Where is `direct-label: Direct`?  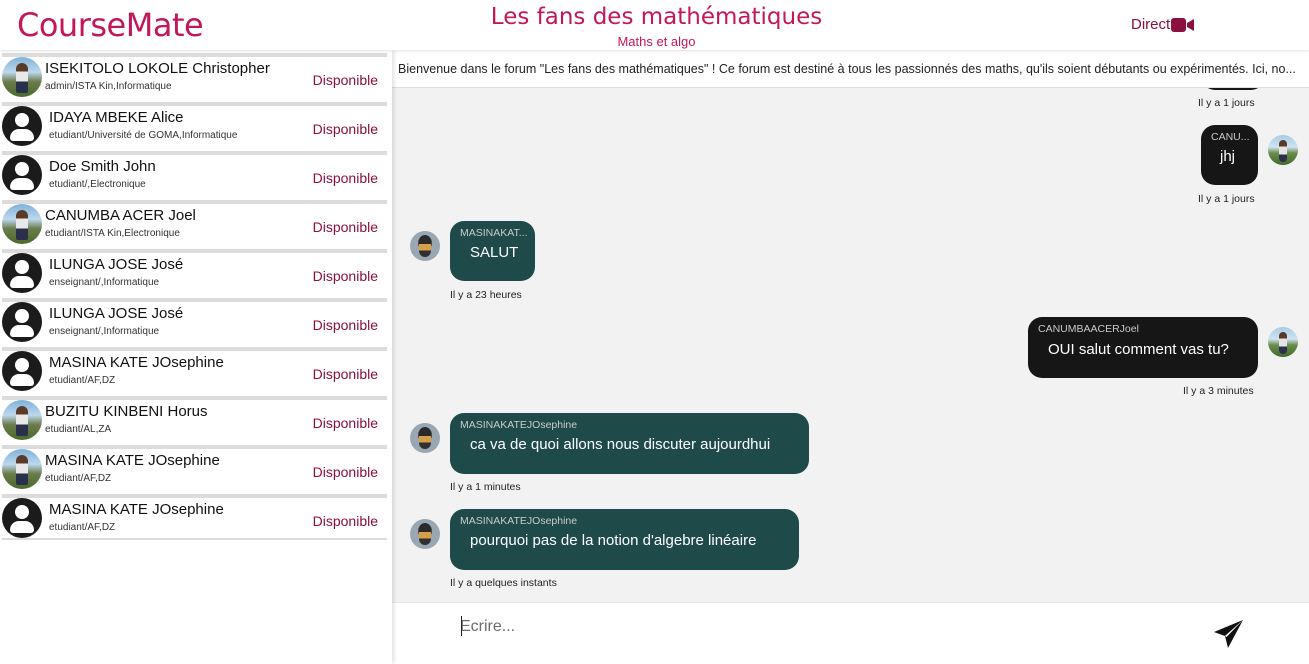 direct-label: Direct is located at coordinates (1151, 24).